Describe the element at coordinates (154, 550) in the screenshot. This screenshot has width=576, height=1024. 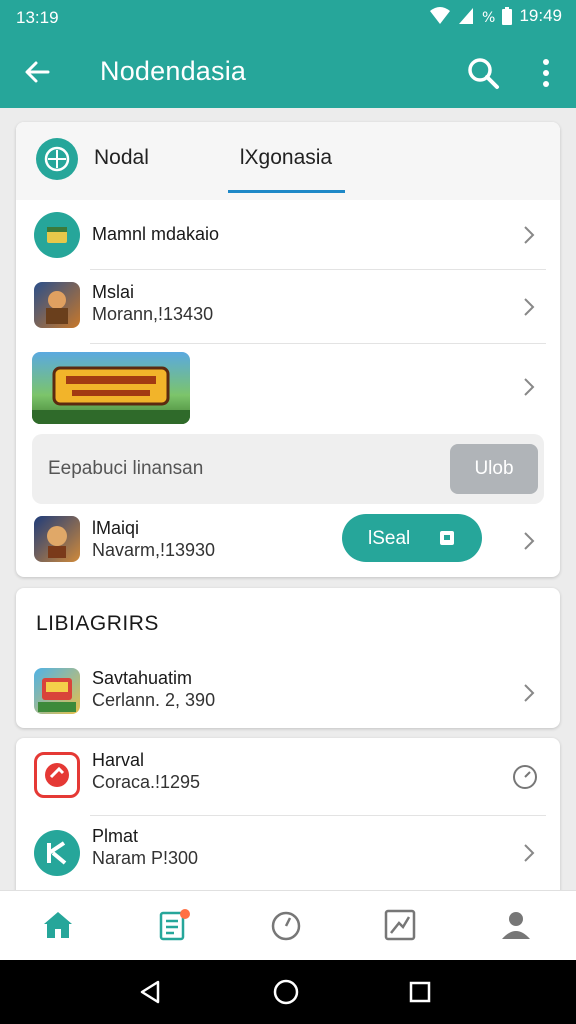
I see `item-subtitle: Navarm,!13930` at that location.